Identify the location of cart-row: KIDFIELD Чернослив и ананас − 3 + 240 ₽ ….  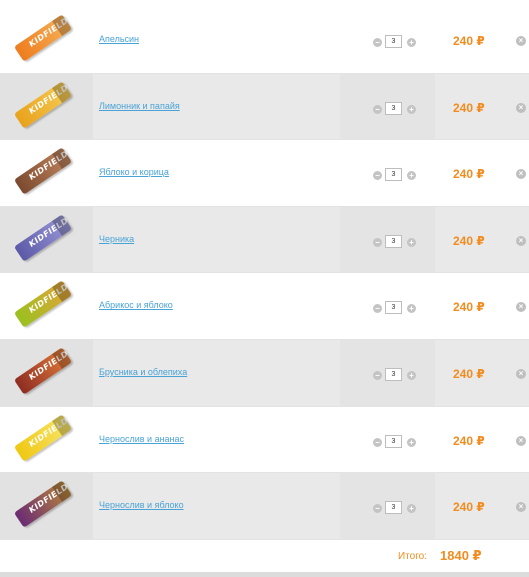
(264, 440).